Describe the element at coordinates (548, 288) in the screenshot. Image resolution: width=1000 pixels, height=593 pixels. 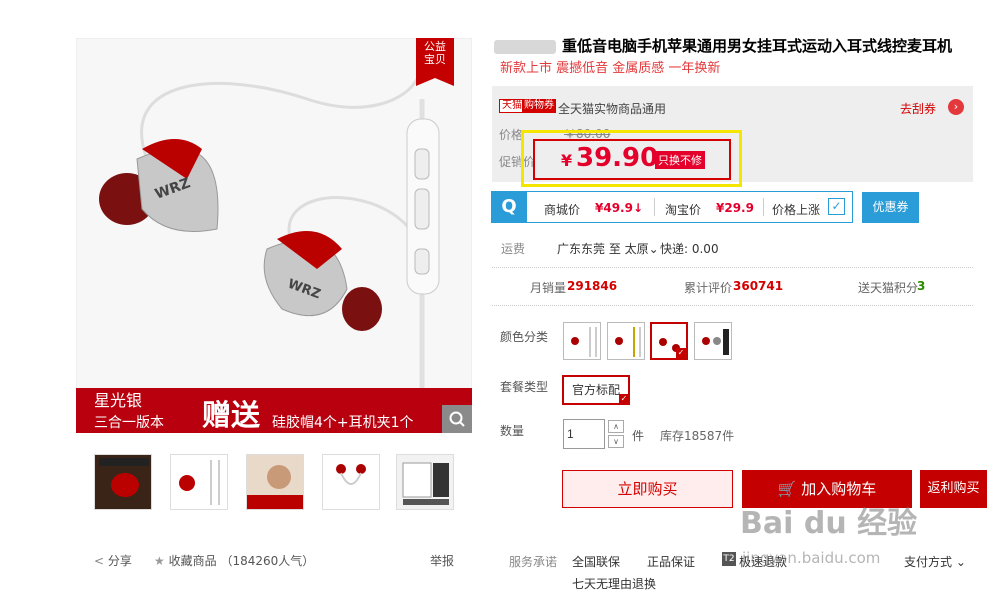
I see `monthly-sales-label: 月销量` at that location.